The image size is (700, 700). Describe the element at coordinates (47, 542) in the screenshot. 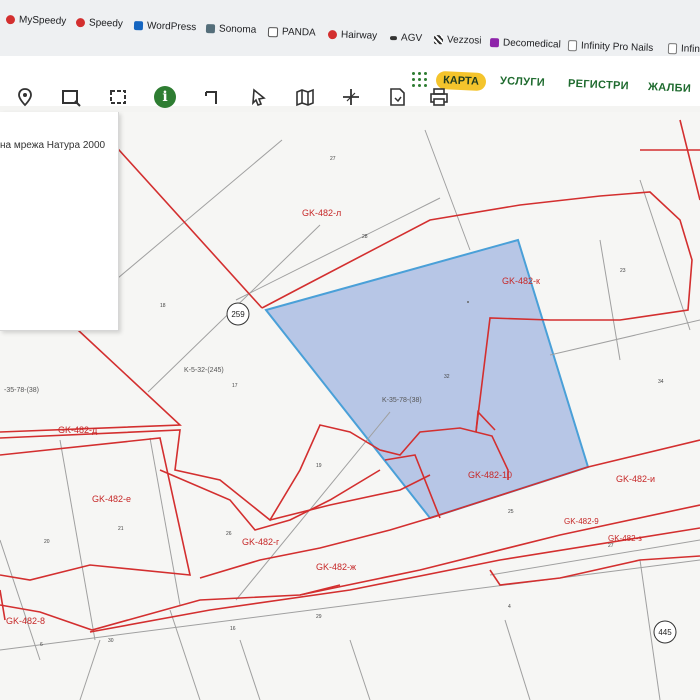

I see `parcel-number: 20` at that location.